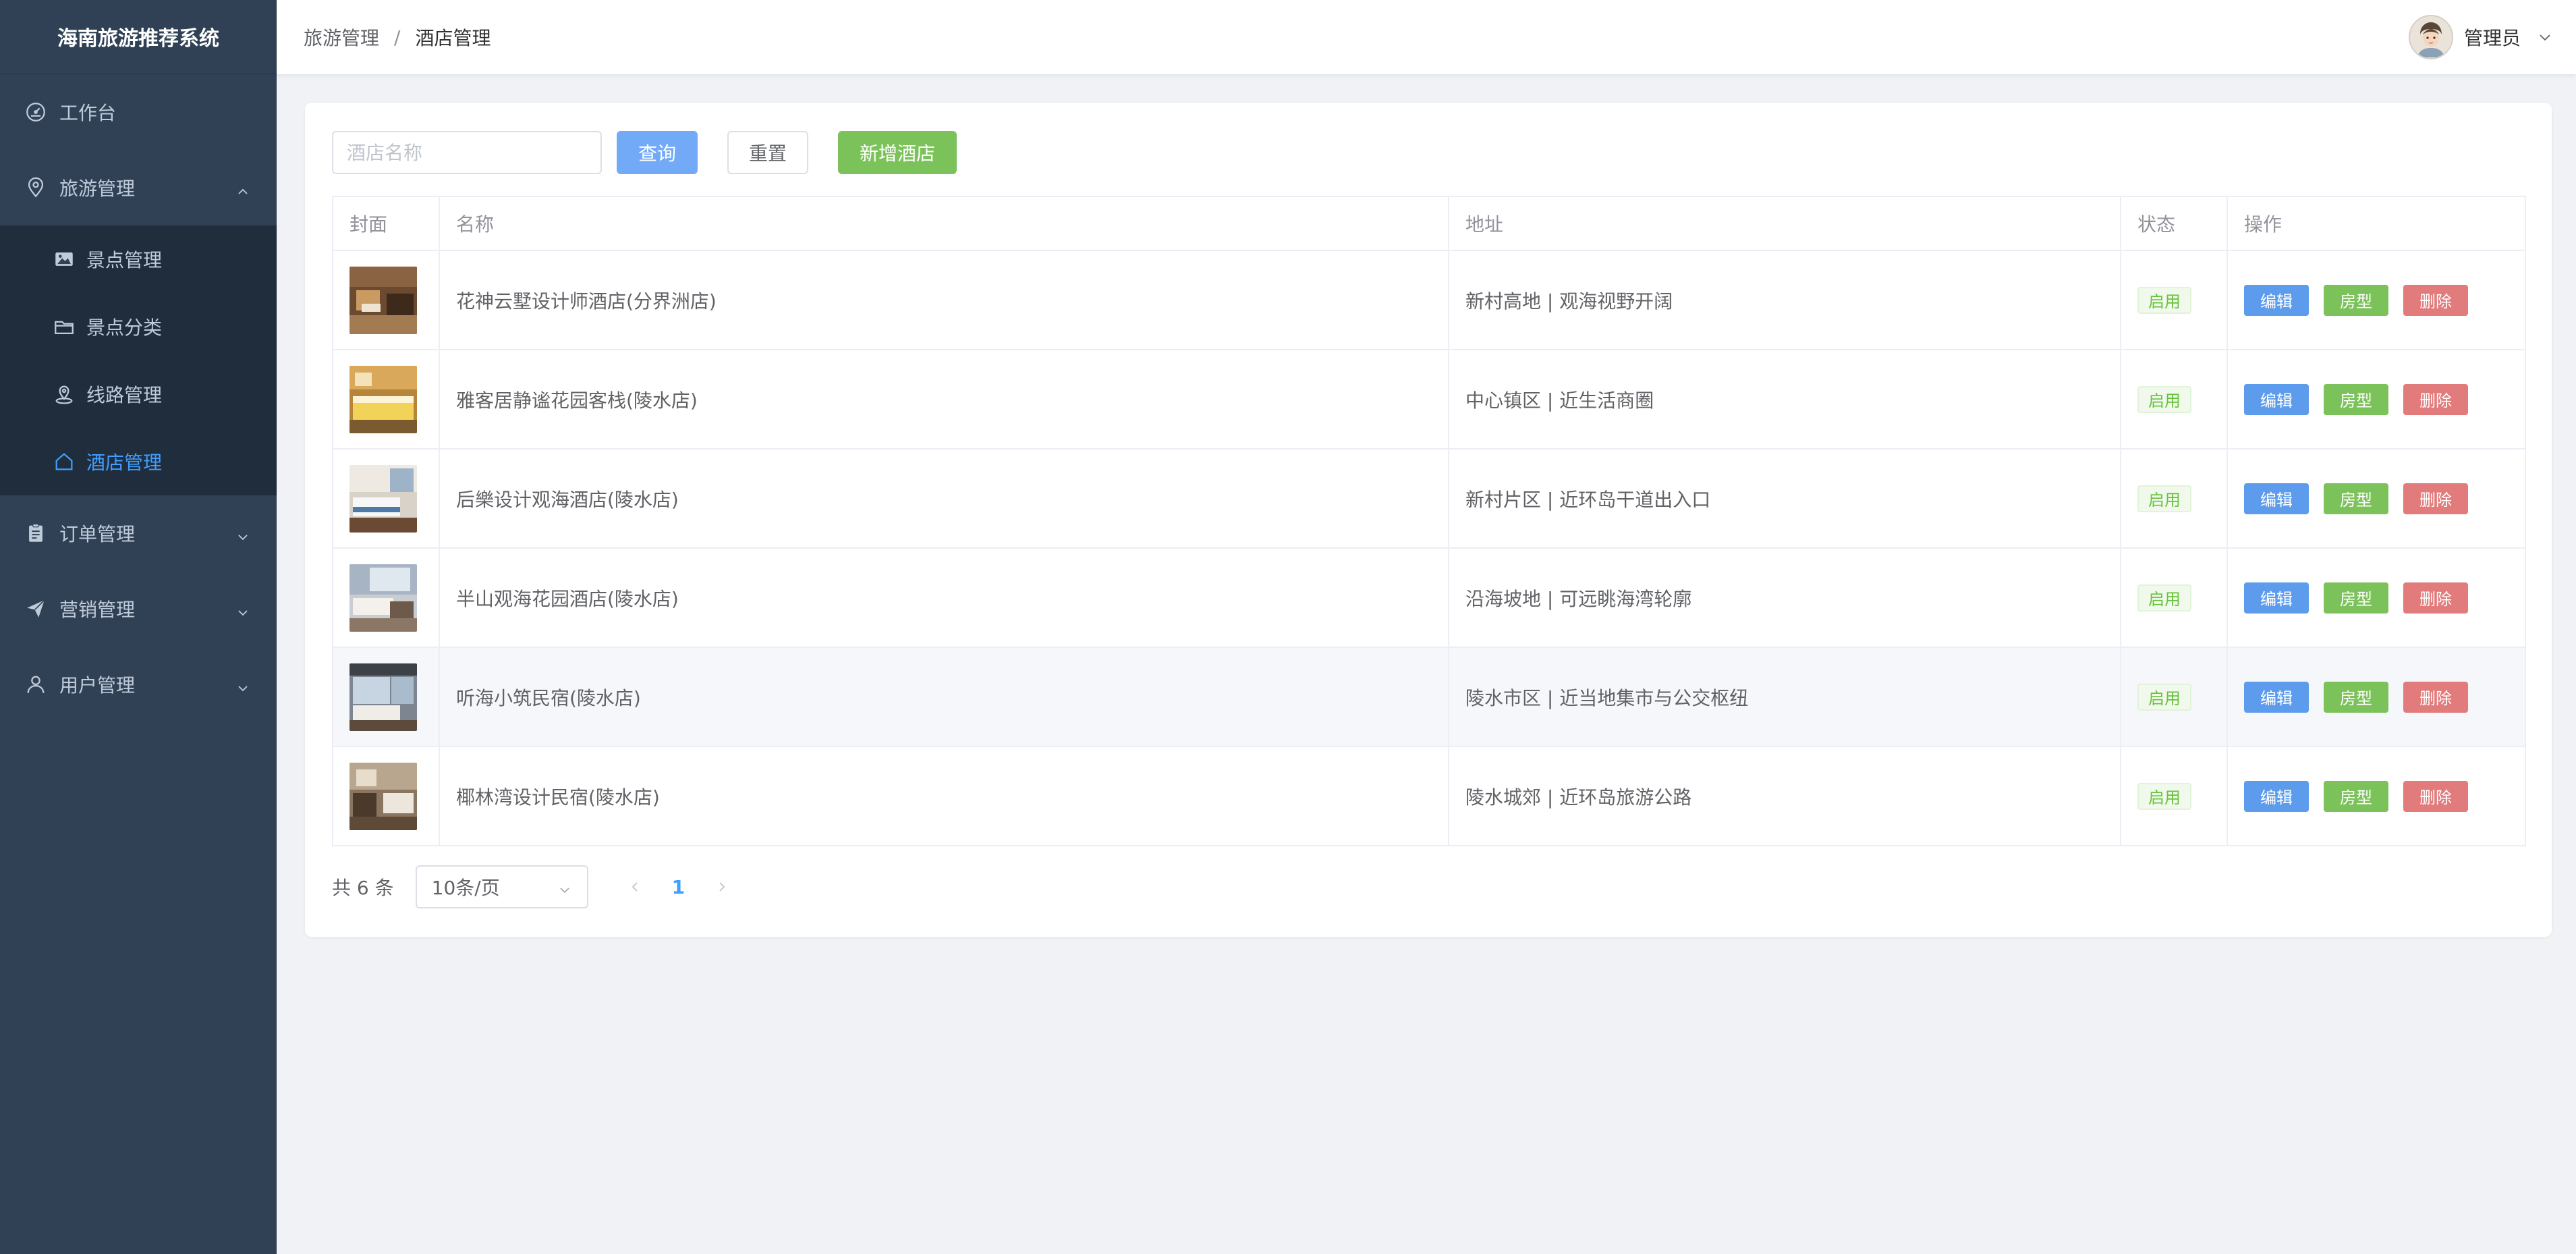 This screenshot has height=1254, width=2576. I want to click on page-size-value: 10条/页, so click(465, 888).